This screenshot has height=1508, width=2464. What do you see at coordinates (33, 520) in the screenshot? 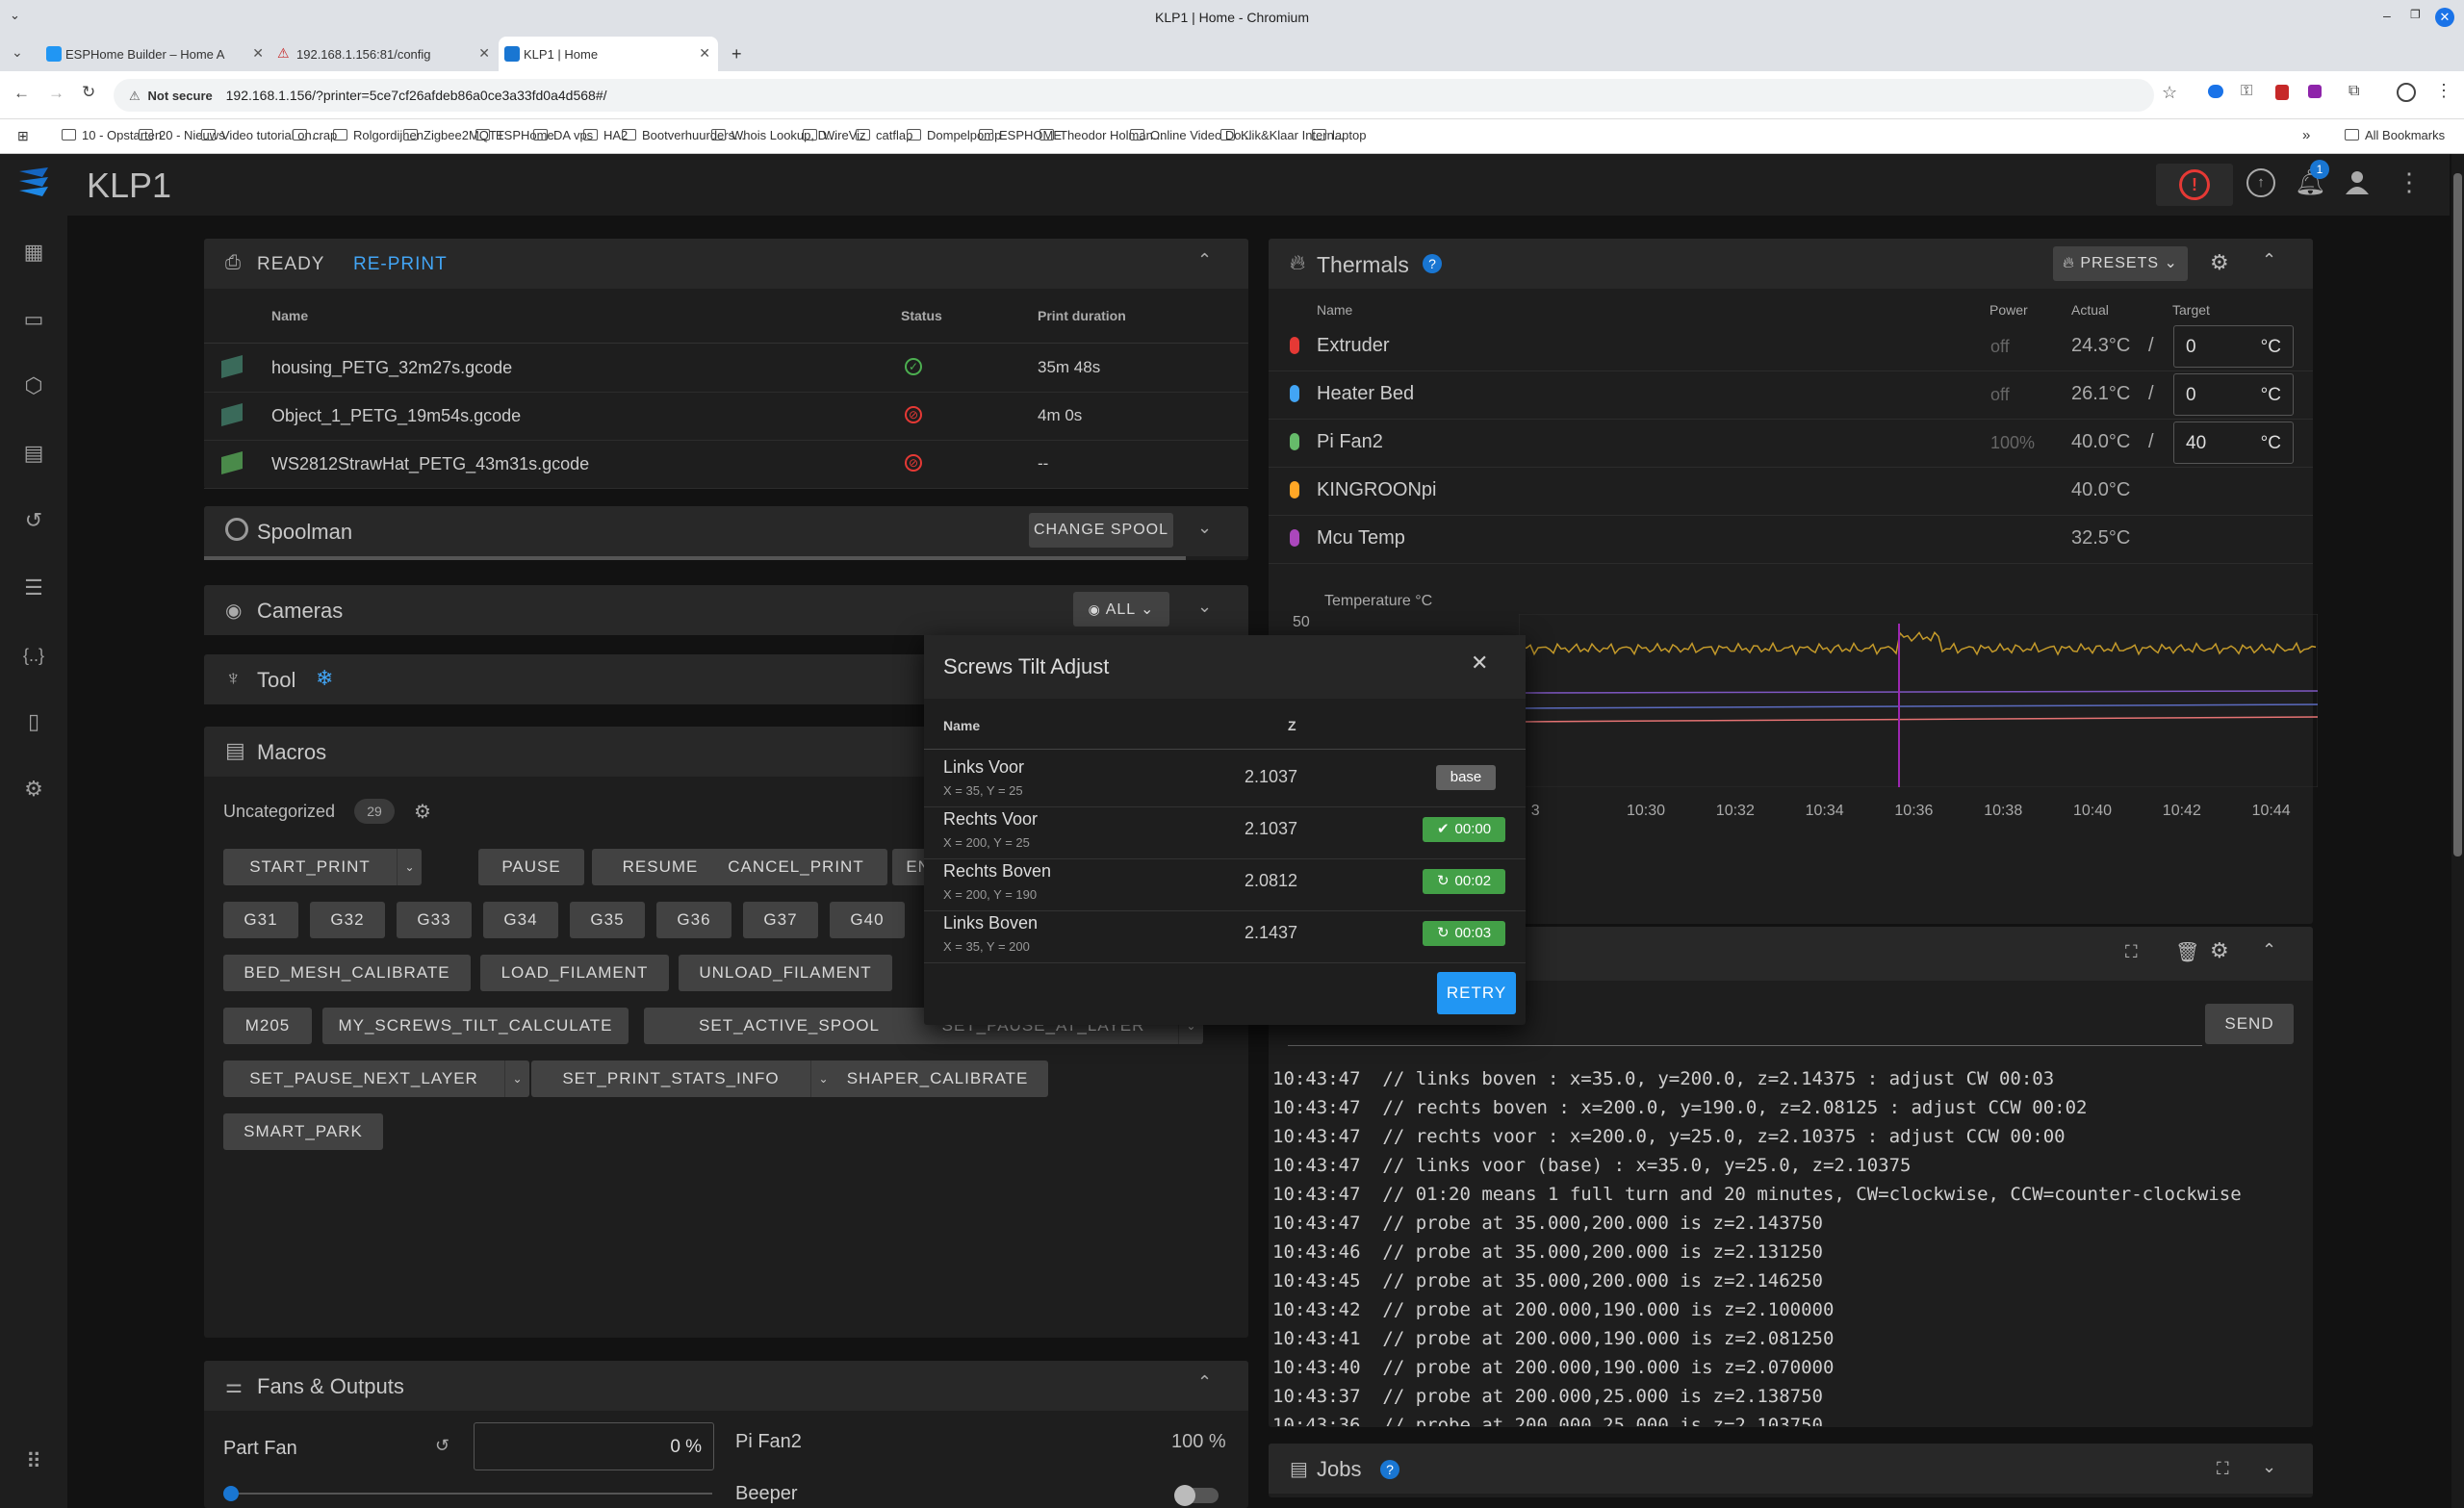
I see `history-icon: ↺` at bounding box center [33, 520].